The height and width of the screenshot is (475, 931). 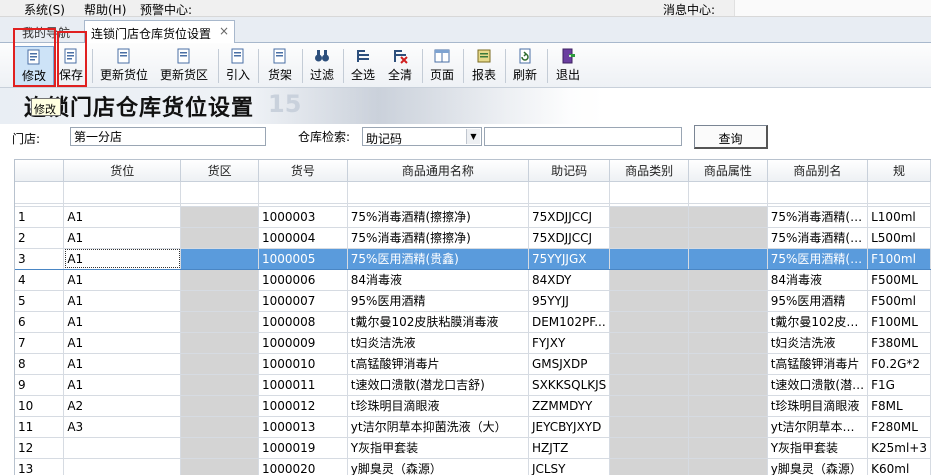 What do you see at coordinates (438, 171) in the screenshot?
I see `column-header: 商品通用名称` at bounding box center [438, 171].